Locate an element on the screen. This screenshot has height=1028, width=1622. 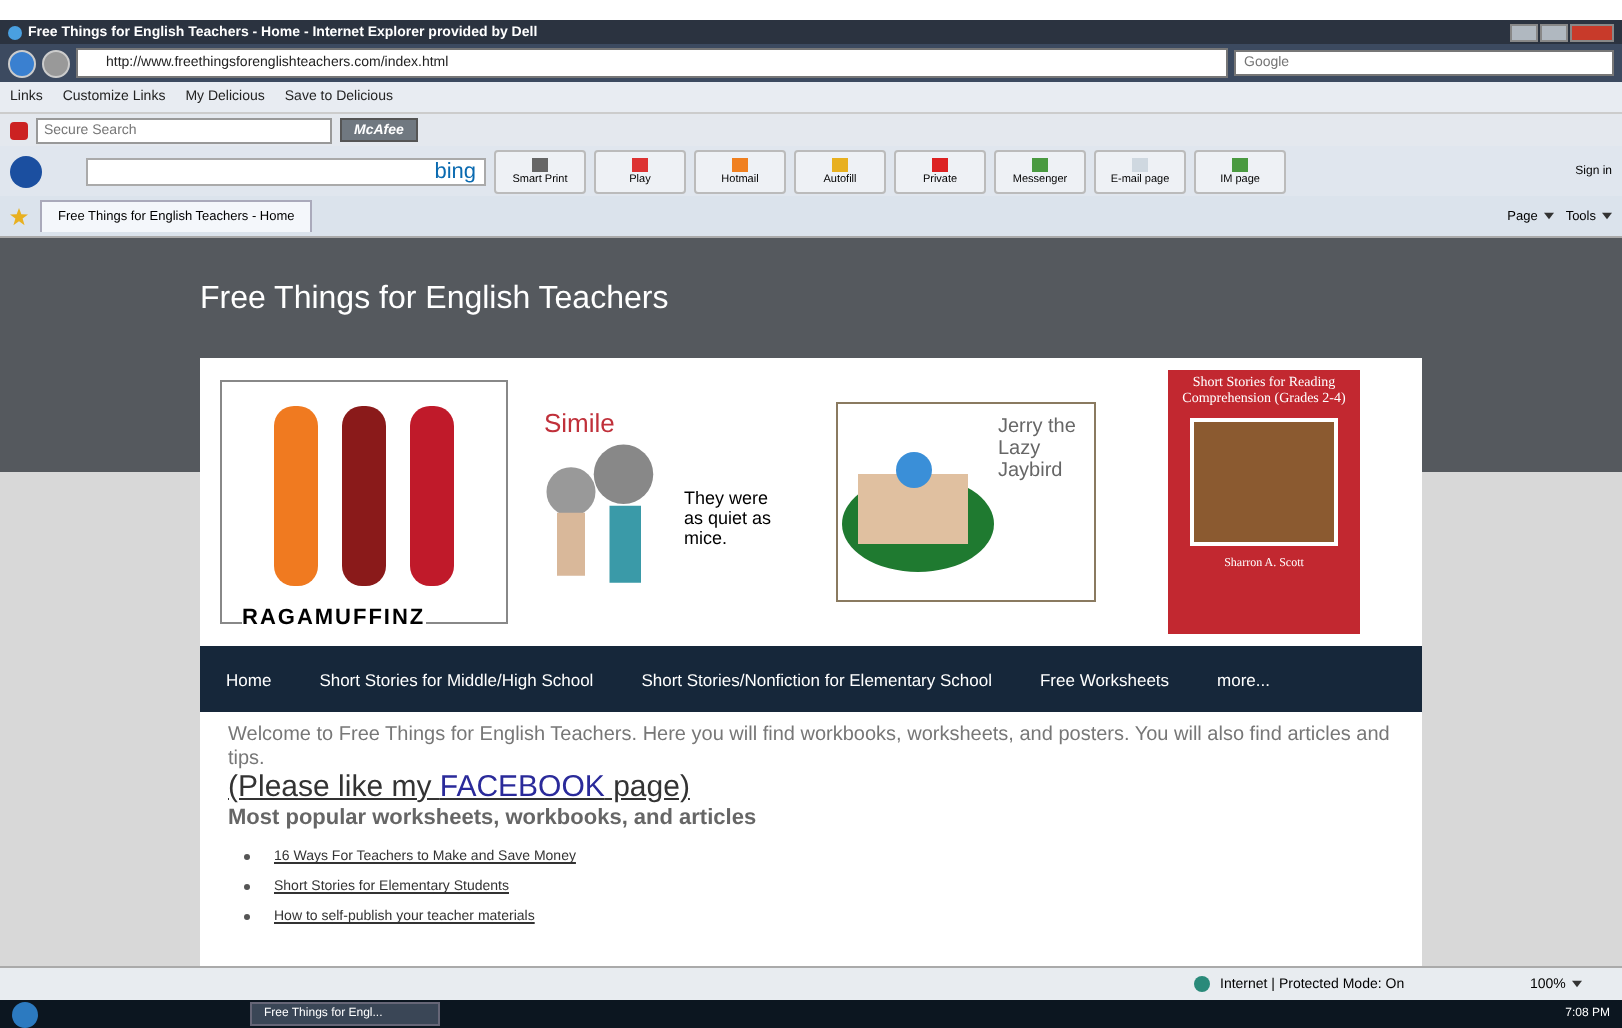
banner-caption: They were as quiet as mice. is located at coordinates (729, 517).